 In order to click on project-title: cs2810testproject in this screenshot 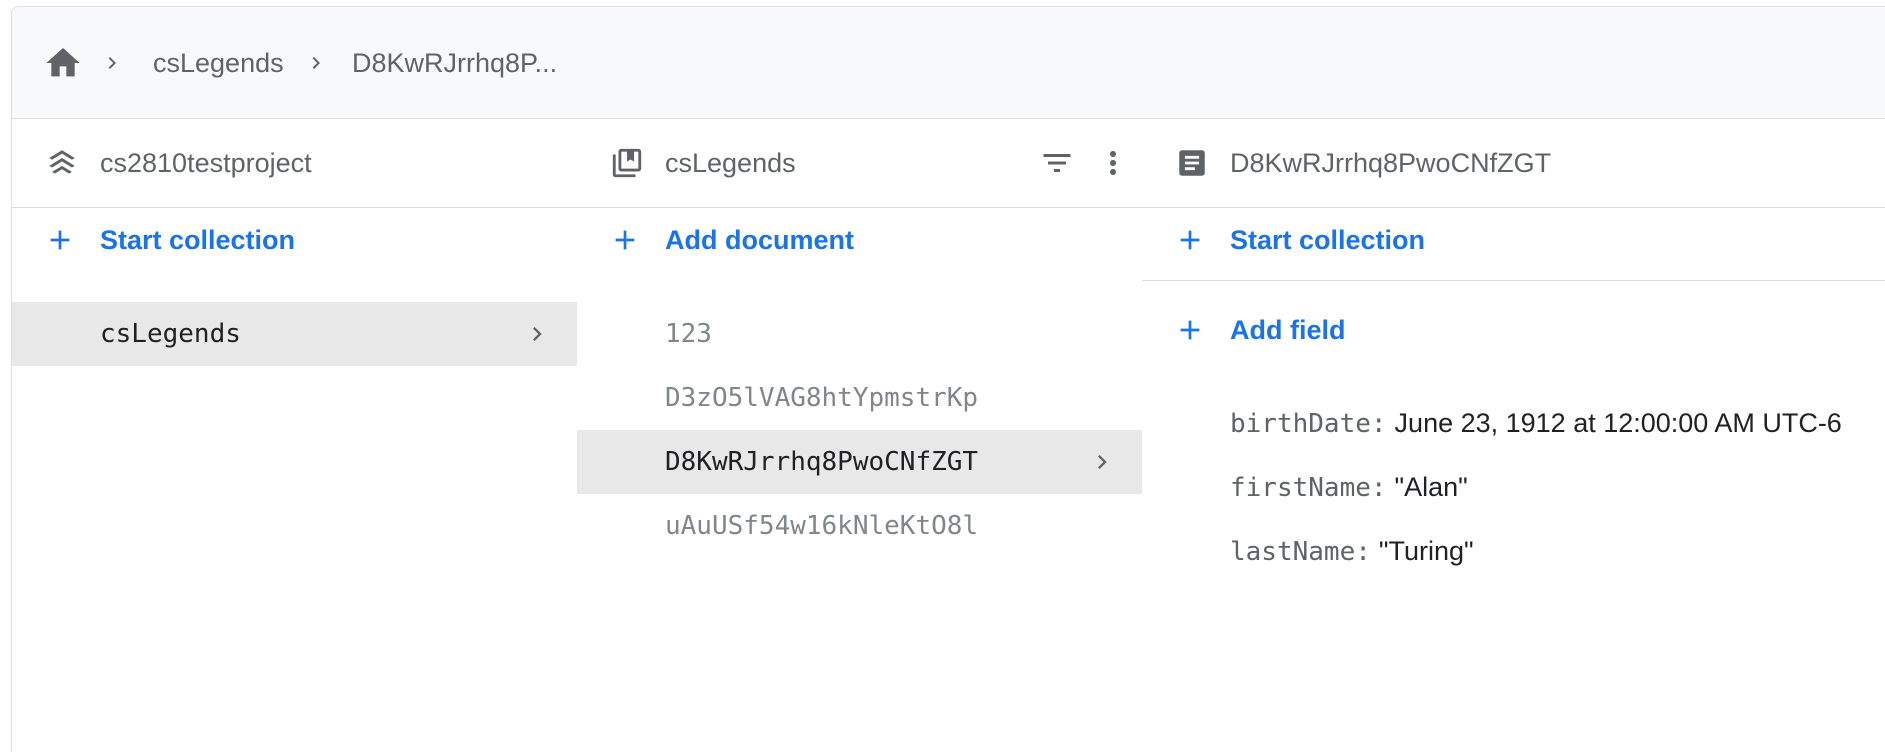, I will do `click(206, 163)`.